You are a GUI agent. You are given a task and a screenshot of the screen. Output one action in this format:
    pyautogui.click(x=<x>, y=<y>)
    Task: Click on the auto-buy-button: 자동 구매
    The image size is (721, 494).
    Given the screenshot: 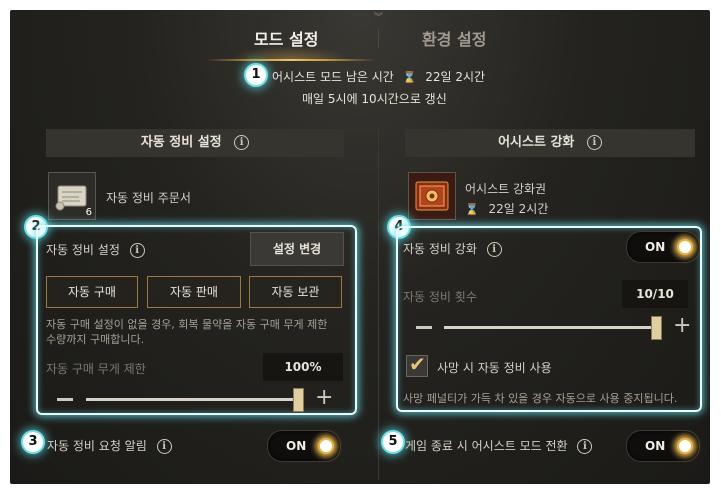 What is the action you would take?
    pyautogui.click(x=92, y=292)
    